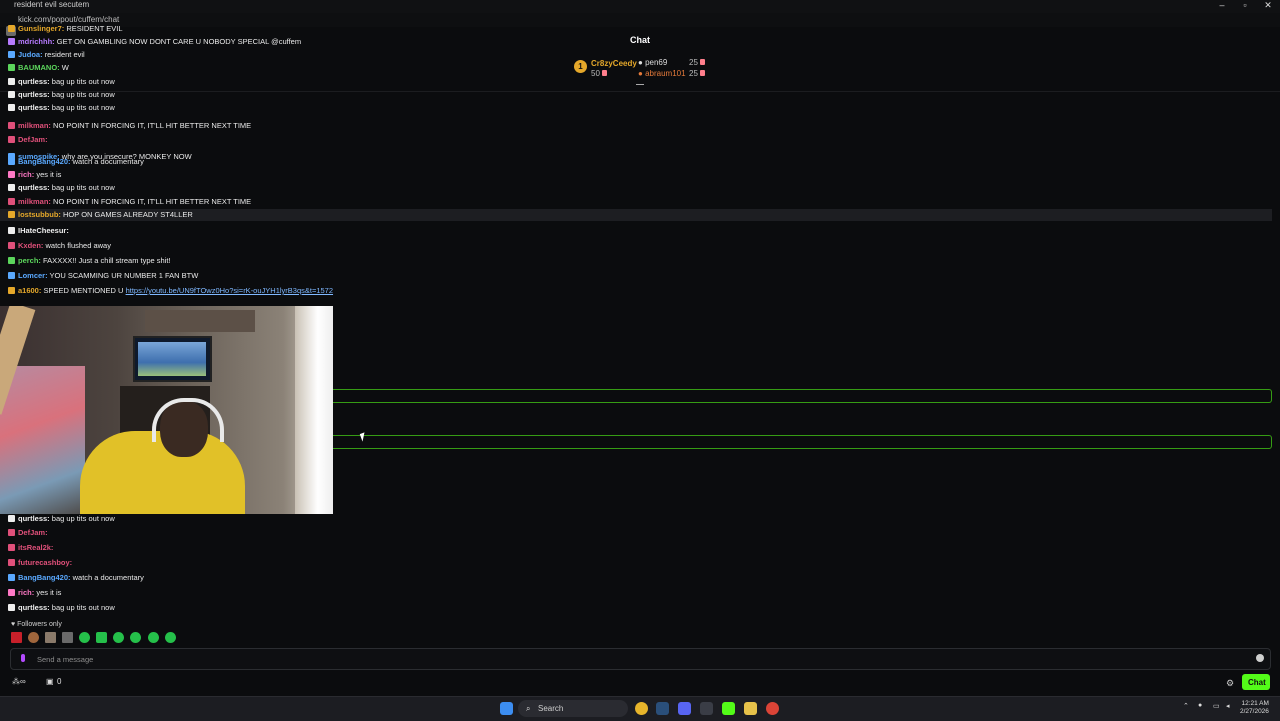  Describe the element at coordinates (1200, 705) in the screenshot. I see `tray-mic-icon: ●` at that location.